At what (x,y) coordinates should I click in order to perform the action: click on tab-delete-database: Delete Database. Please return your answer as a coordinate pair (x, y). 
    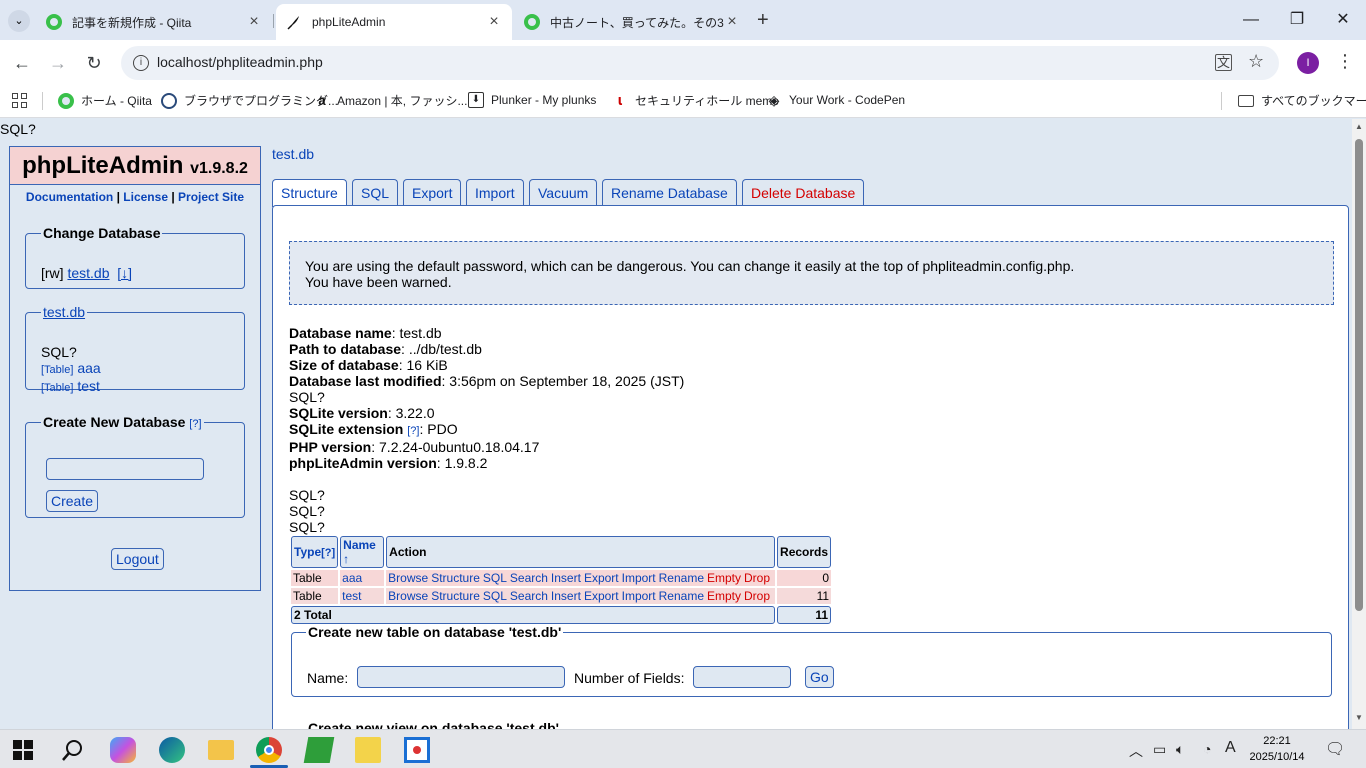
    Looking at the image, I should click on (803, 192).